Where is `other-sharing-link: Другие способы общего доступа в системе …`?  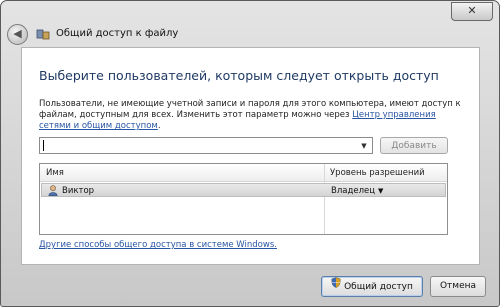
other-sharing-link: Другие способы общего доступа в системе … is located at coordinates (158, 245).